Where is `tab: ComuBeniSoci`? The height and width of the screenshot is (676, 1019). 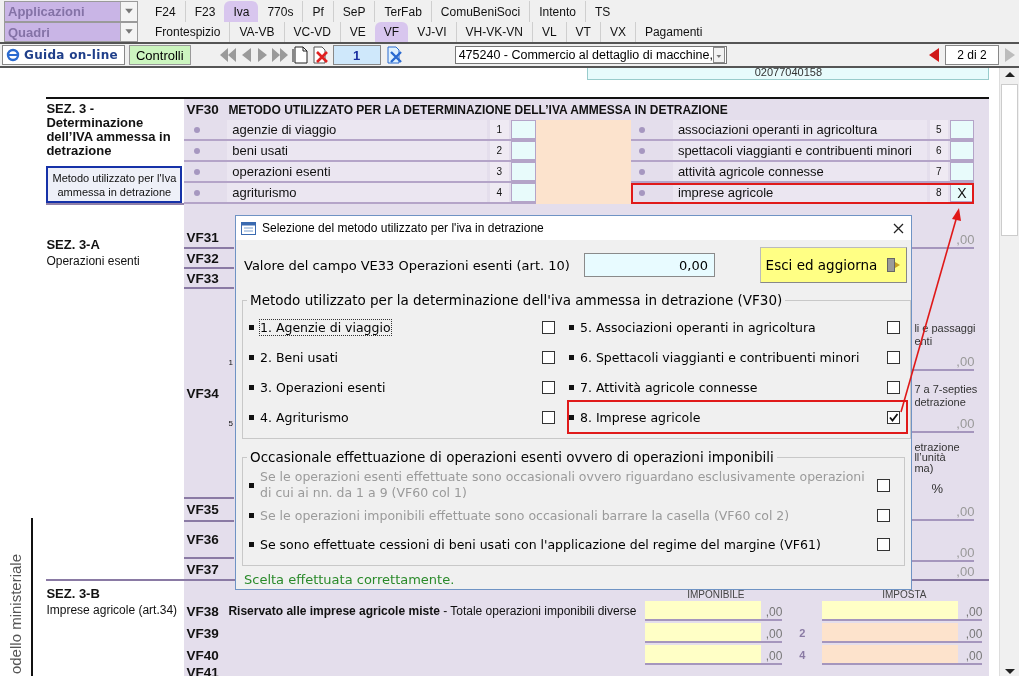 tab: ComuBeniSoci is located at coordinates (480, 11).